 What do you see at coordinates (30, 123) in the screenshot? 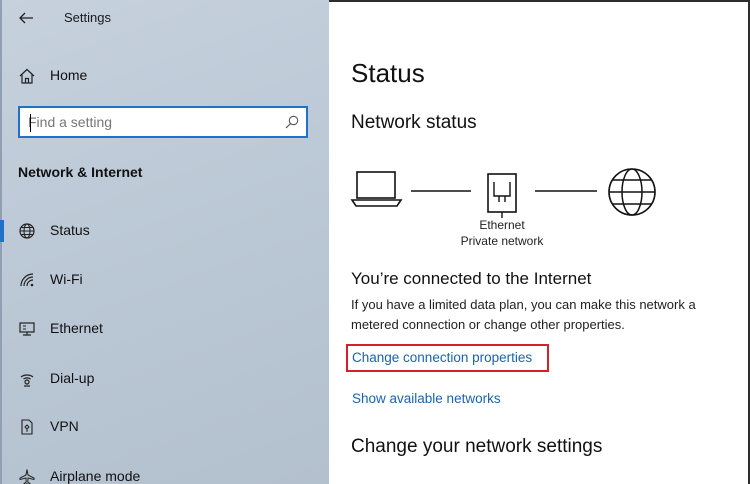
I see `text-caret` at bounding box center [30, 123].